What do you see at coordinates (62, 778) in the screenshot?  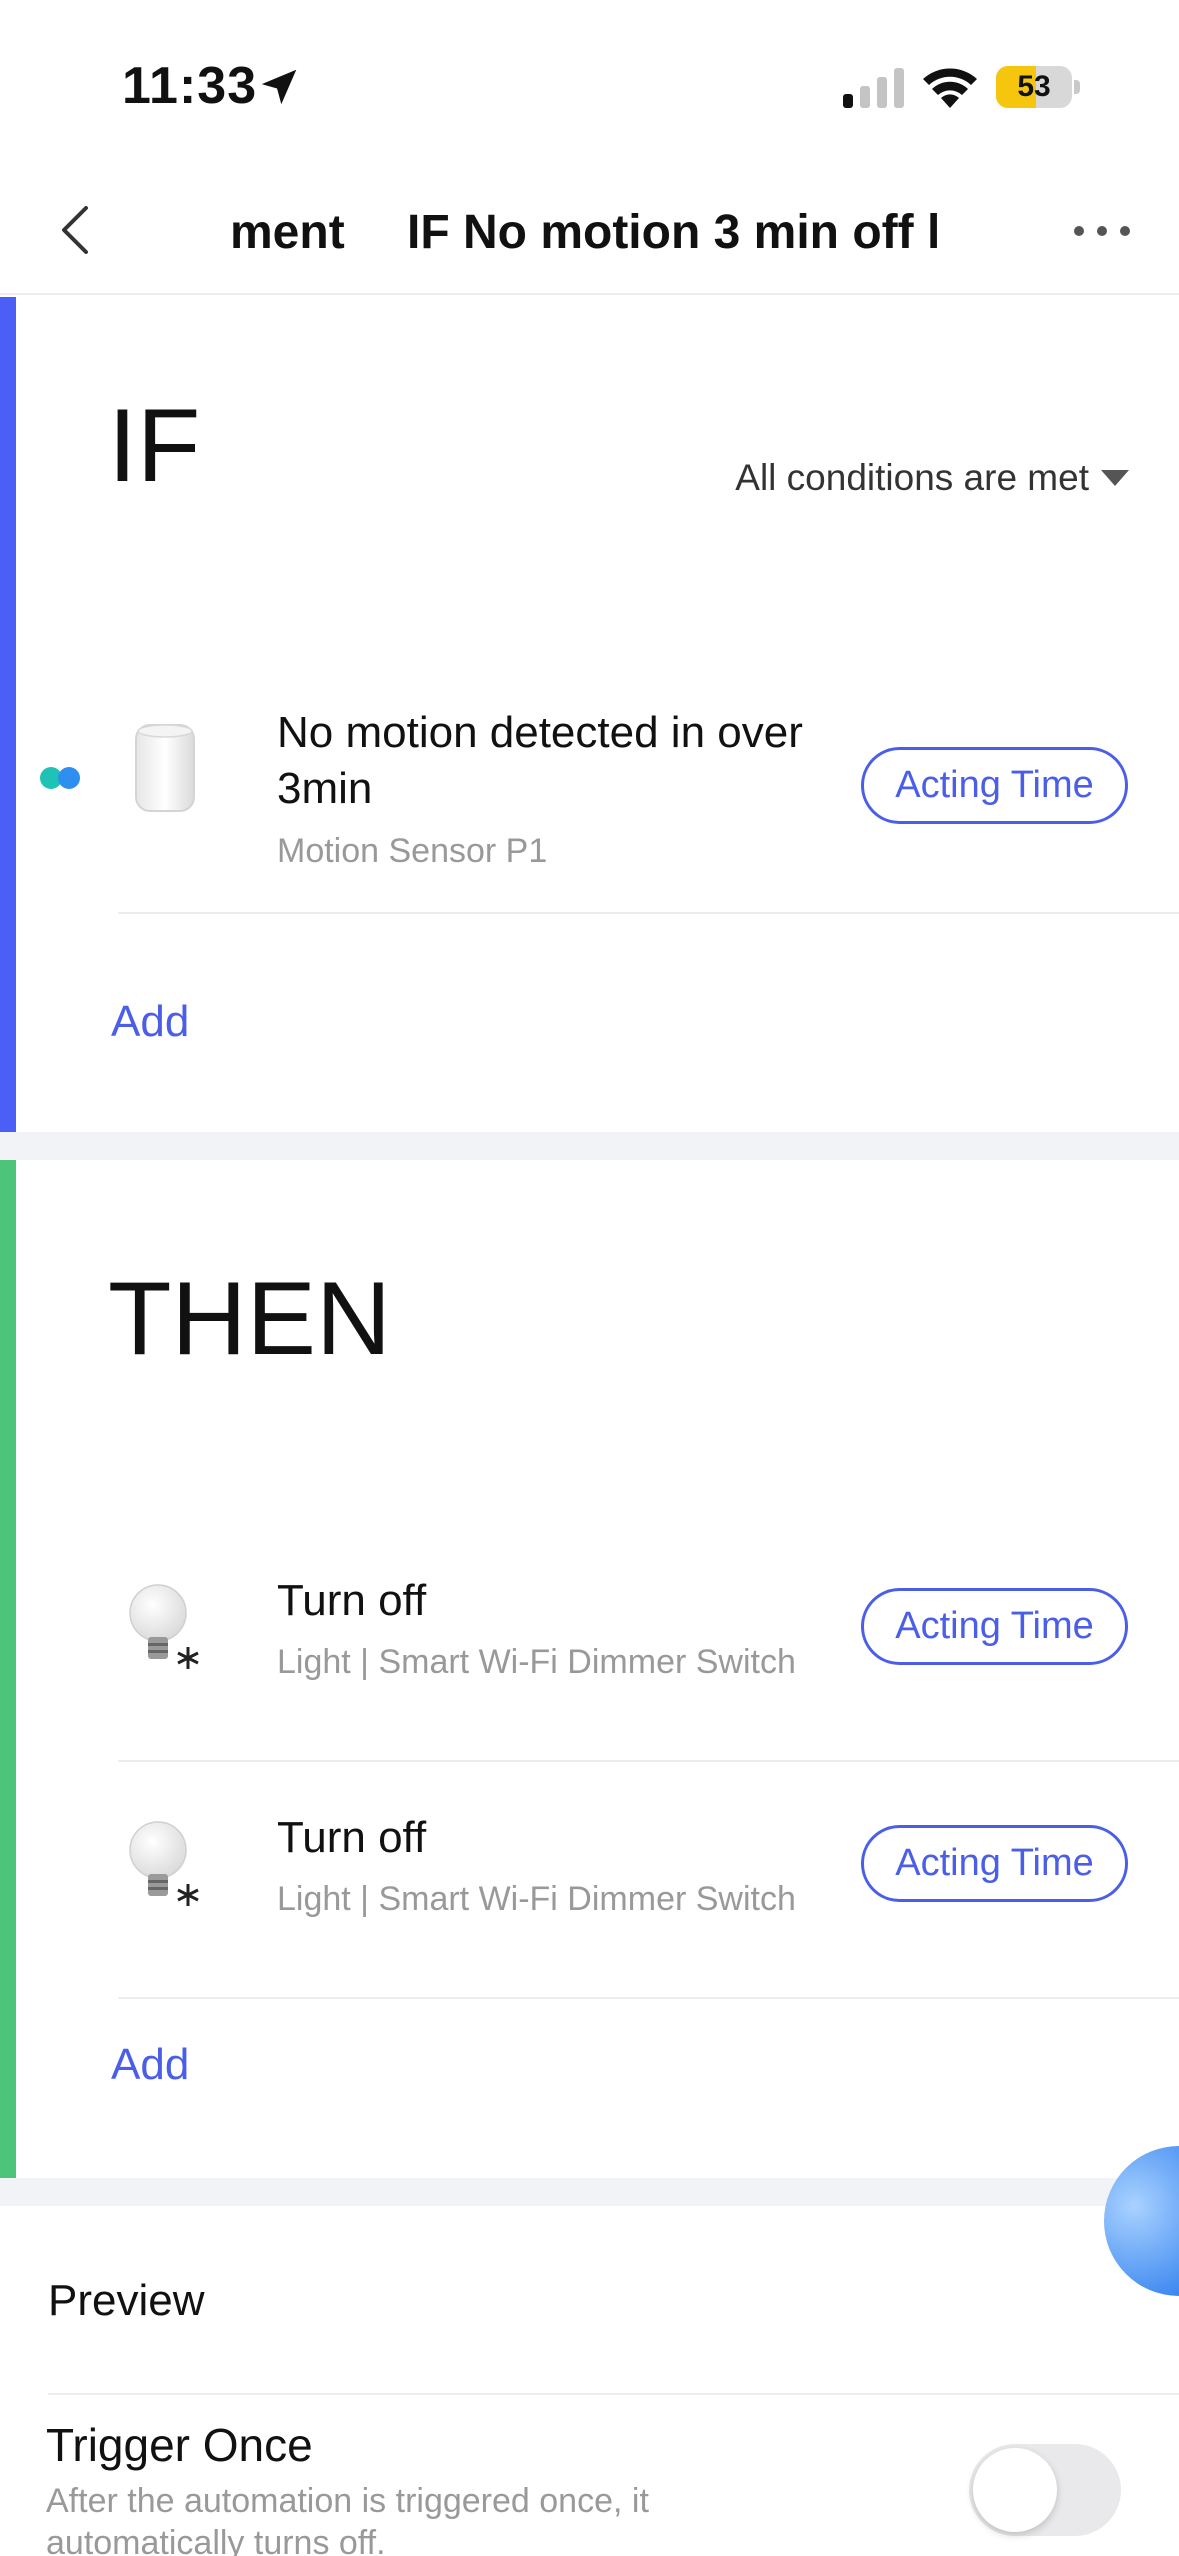 I see `device-status-dots-icon` at bounding box center [62, 778].